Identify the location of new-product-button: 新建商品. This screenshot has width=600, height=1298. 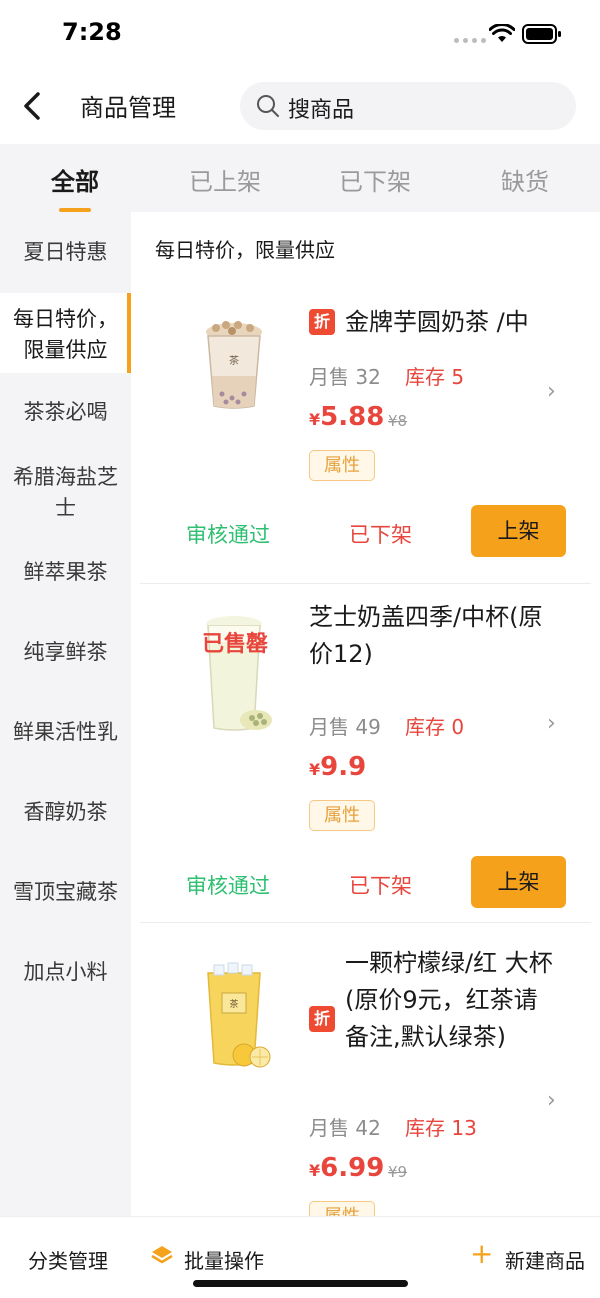
(545, 1259).